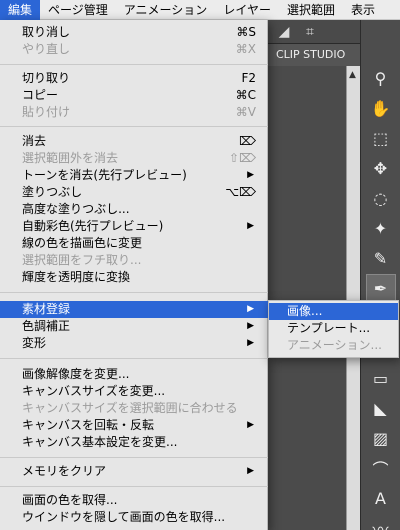 The width and height of the screenshot is (400, 530). What do you see at coordinates (76, 277) in the screenshot?
I see `menu-item-label: 輝度を透明度に変換` at bounding box center [76, 277].